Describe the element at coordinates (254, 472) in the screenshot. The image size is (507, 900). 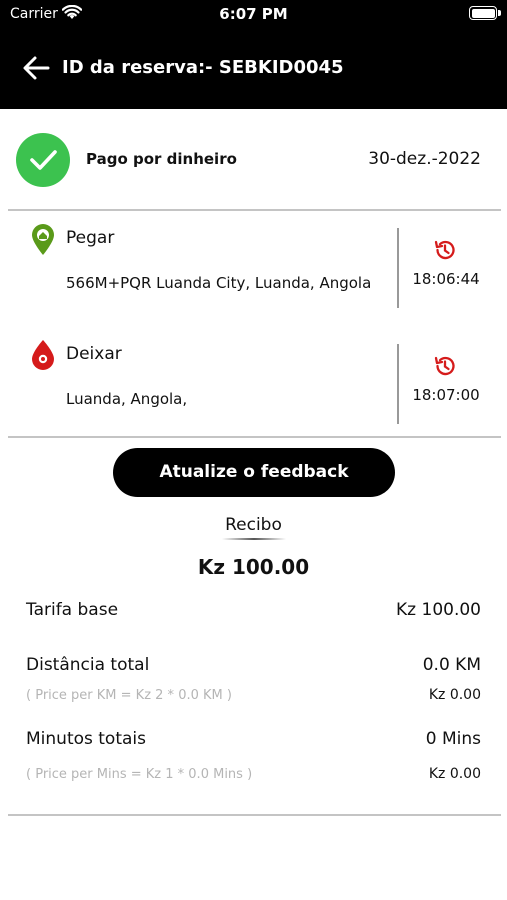
I see `update-feedback-button: Atualize o feedback` at that location.